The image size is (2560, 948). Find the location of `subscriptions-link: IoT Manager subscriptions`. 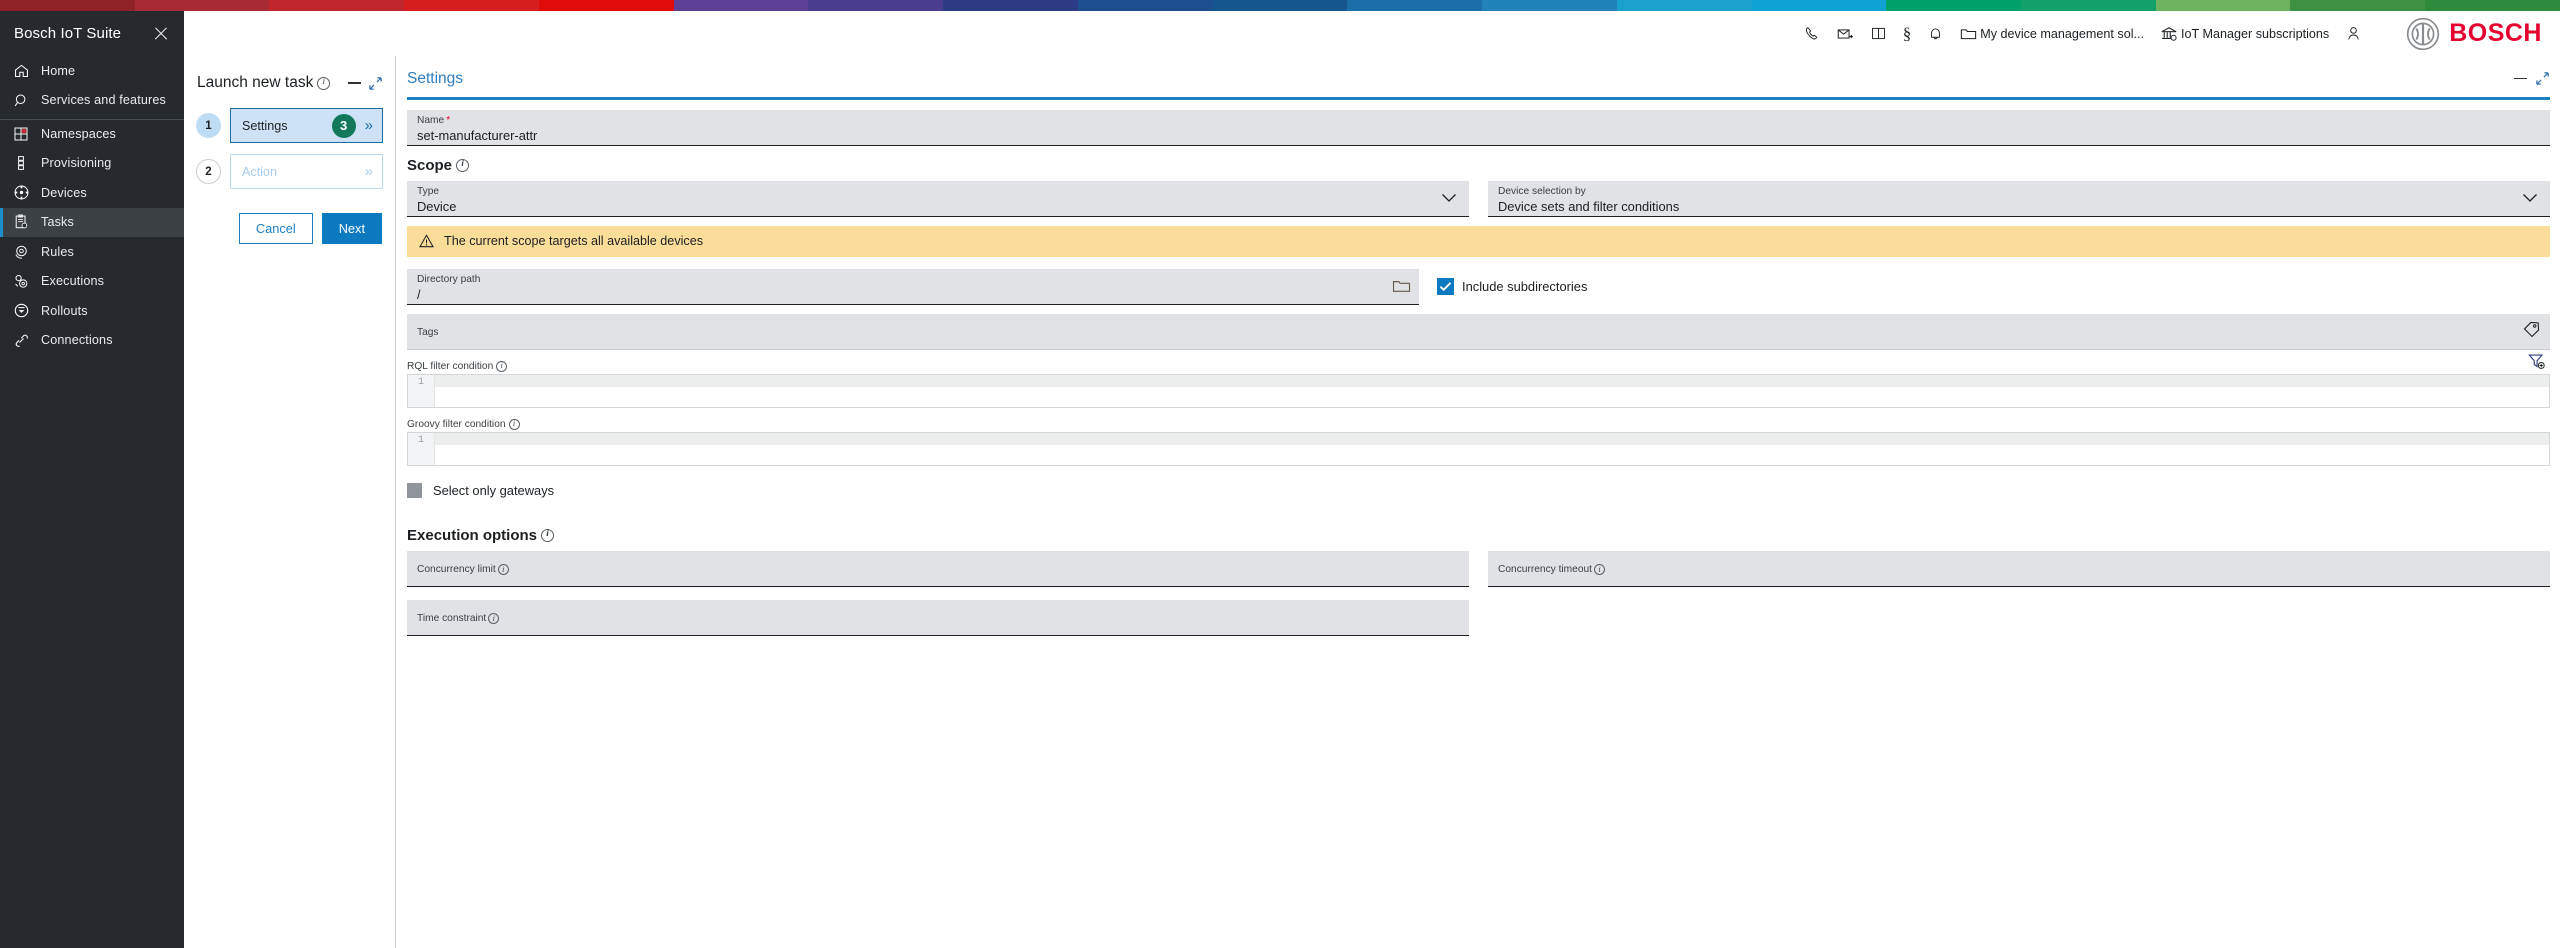

subscriptions-link: IoT Manager subscriptions is located at coordinates (2244, 34).